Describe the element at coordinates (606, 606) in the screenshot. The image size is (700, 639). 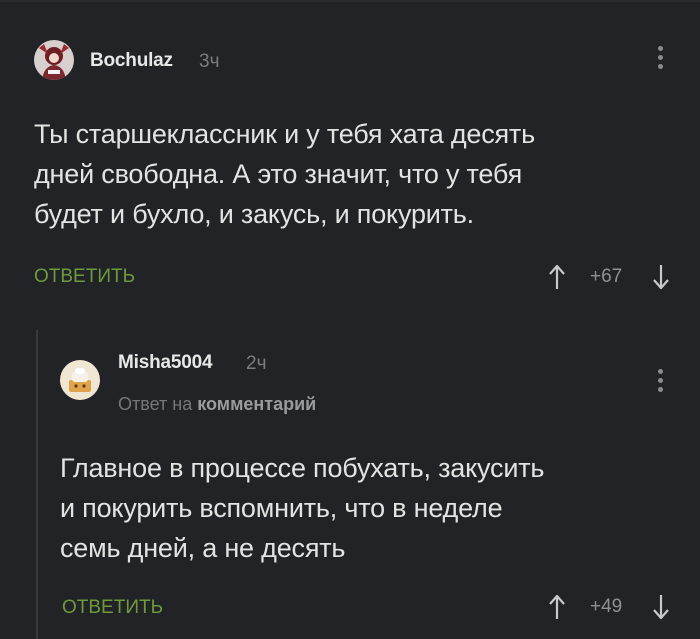
I see `rating-value: +49` at that location.